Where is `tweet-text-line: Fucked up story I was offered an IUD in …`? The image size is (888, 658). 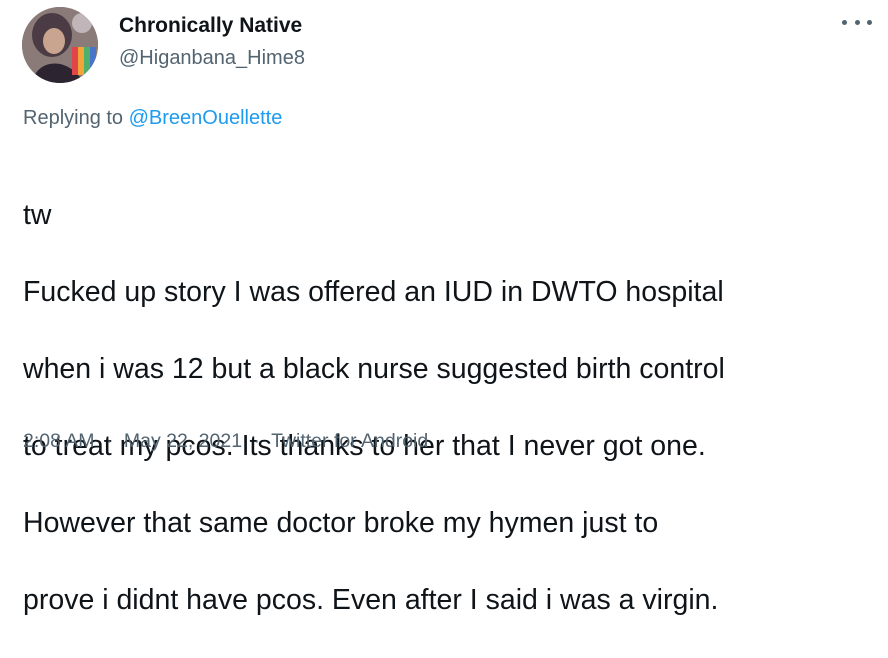
tweet-text-line: Fucked up story I was offered an IUD in … is located at coordinates (373, 291).